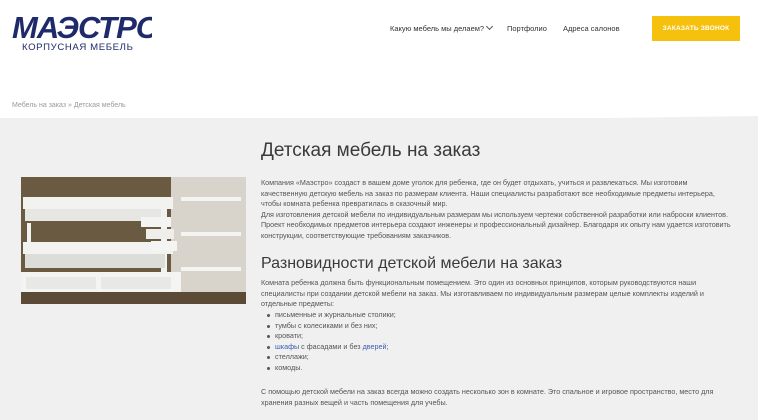 This screenshot has width=758, height=420. I want to click on list-item: стеллажи;, so click(331, 357).